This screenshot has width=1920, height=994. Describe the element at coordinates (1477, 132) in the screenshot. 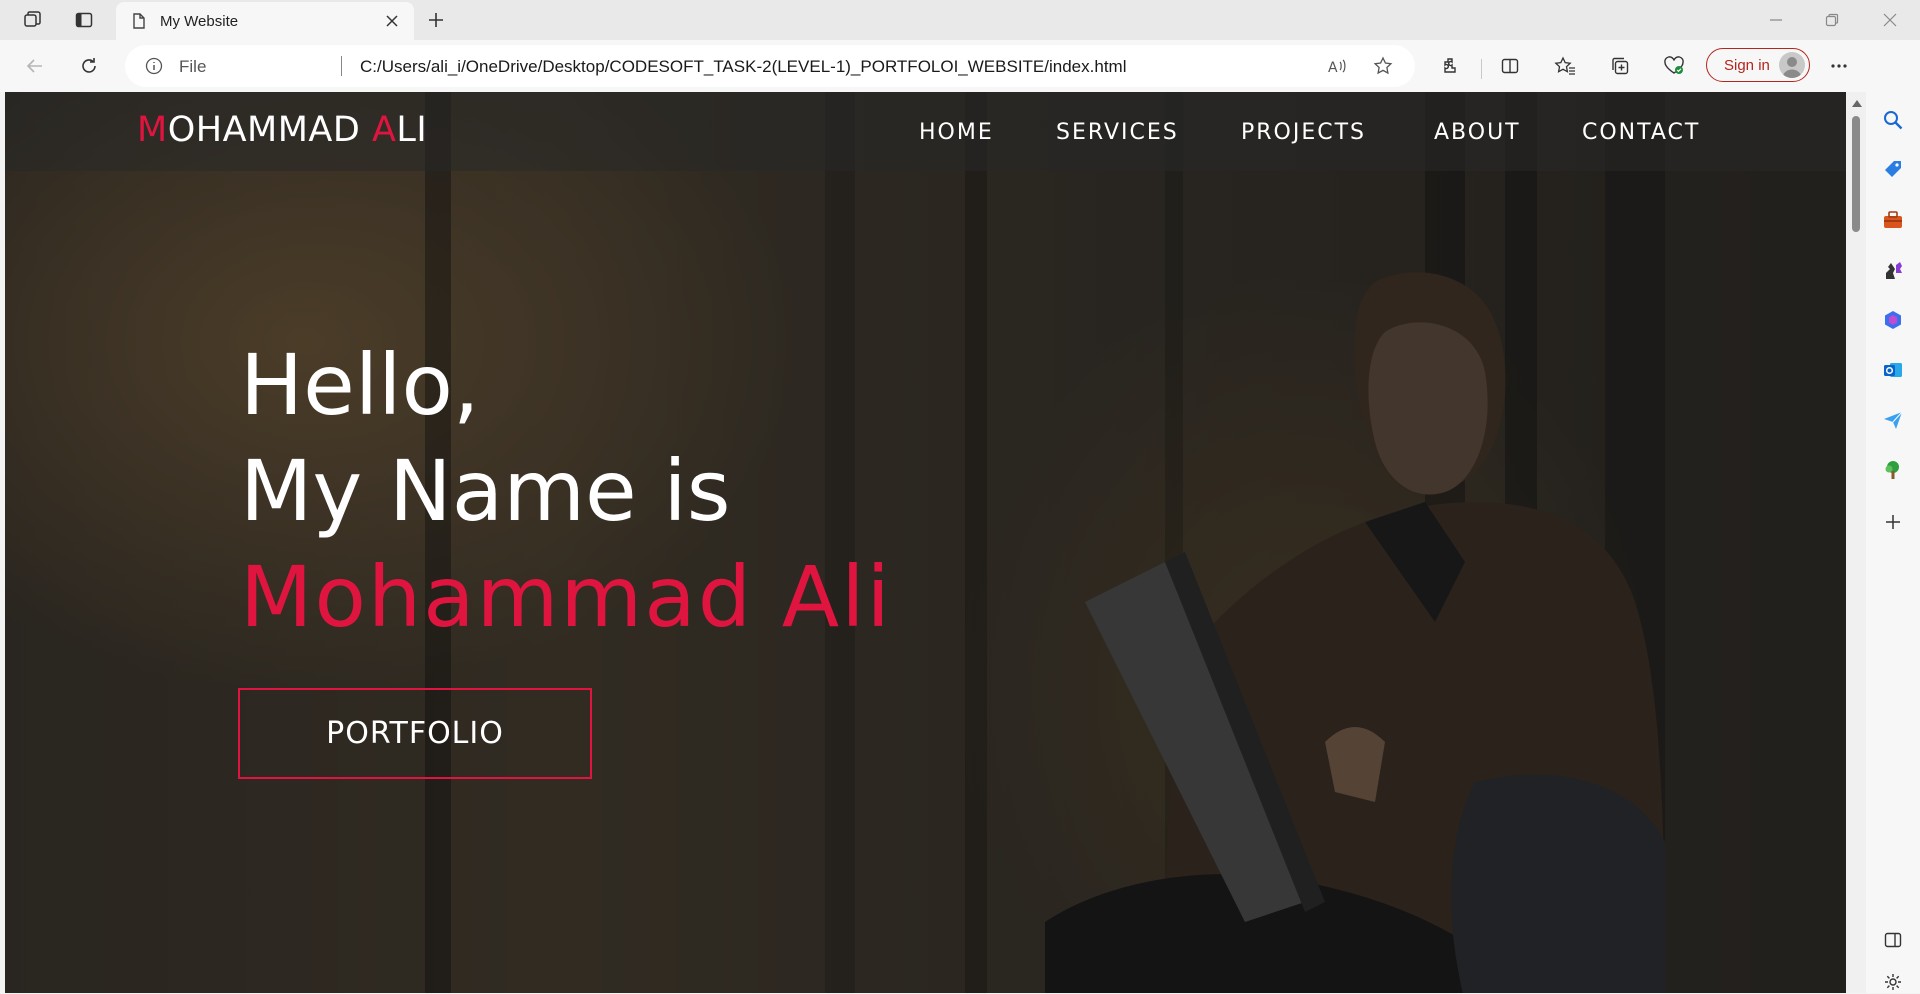

I see `nav-about: ABOUT` at that location.